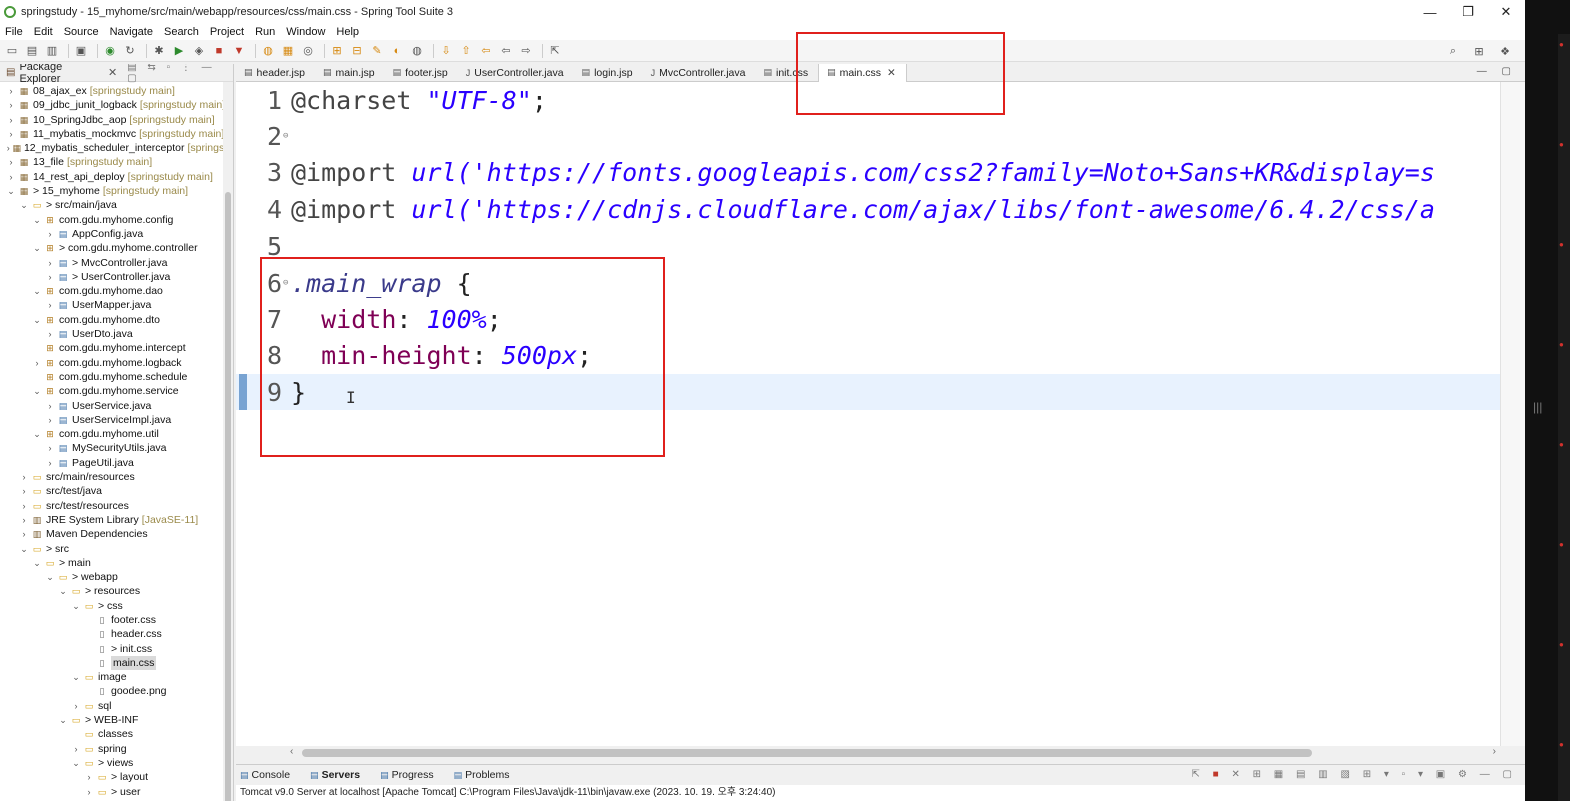 The width and height of the screenshot is (1570, 801). I want to click on open-type-icon: ⊞, so click(337, 51).